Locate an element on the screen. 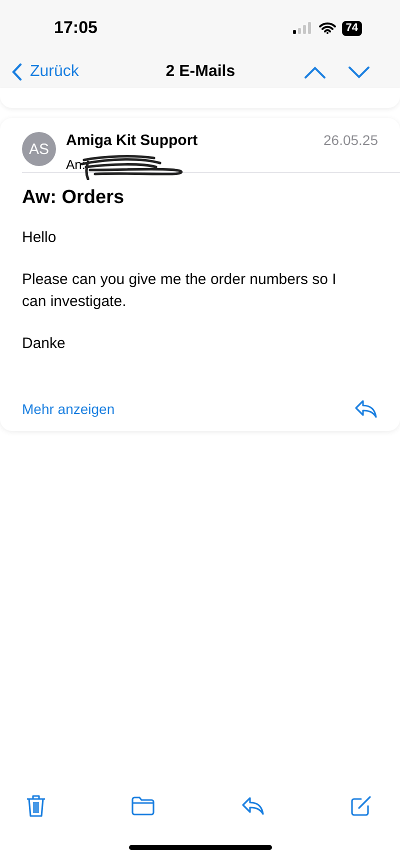 The height and width of the screenshot is (868, 400). body-paragraph: Hello is located at coordinates (40, 238).